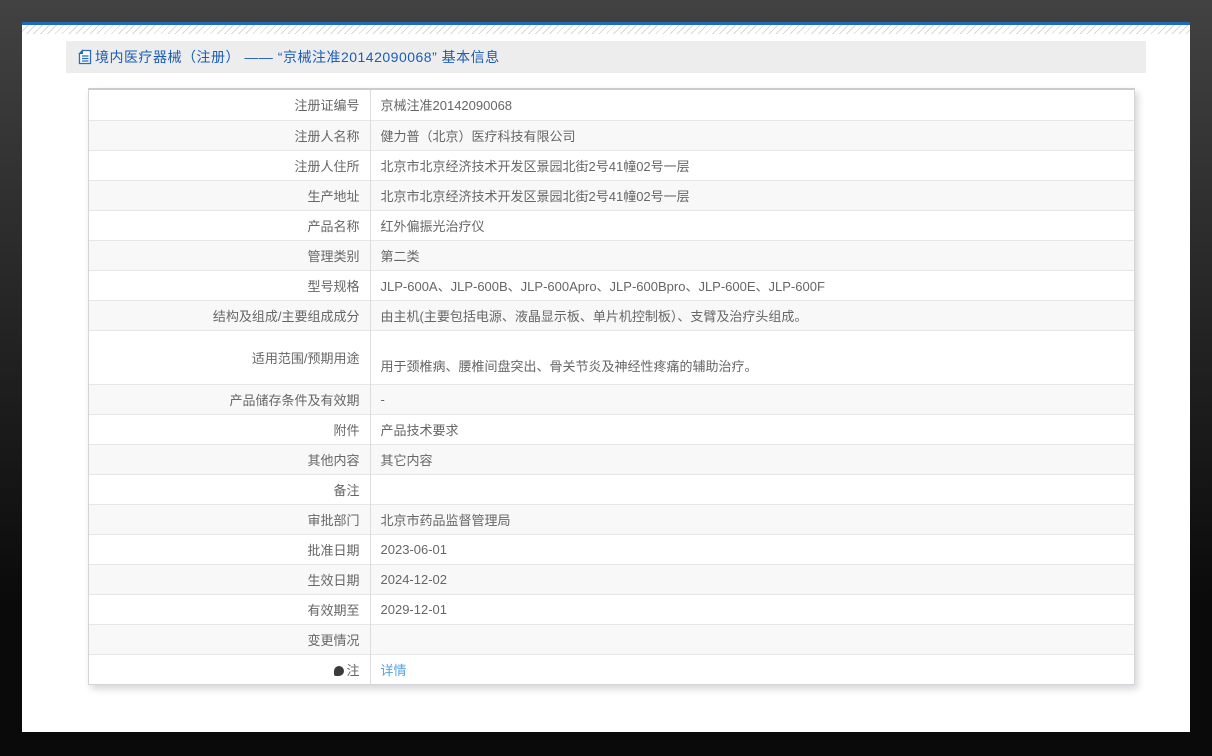 The image size is (1212, 756). What do you see at coordinates (432, 226) in the screenshot?
I see `row-value: 红外偏振光治疗仪` at bounding box center [432, 226].